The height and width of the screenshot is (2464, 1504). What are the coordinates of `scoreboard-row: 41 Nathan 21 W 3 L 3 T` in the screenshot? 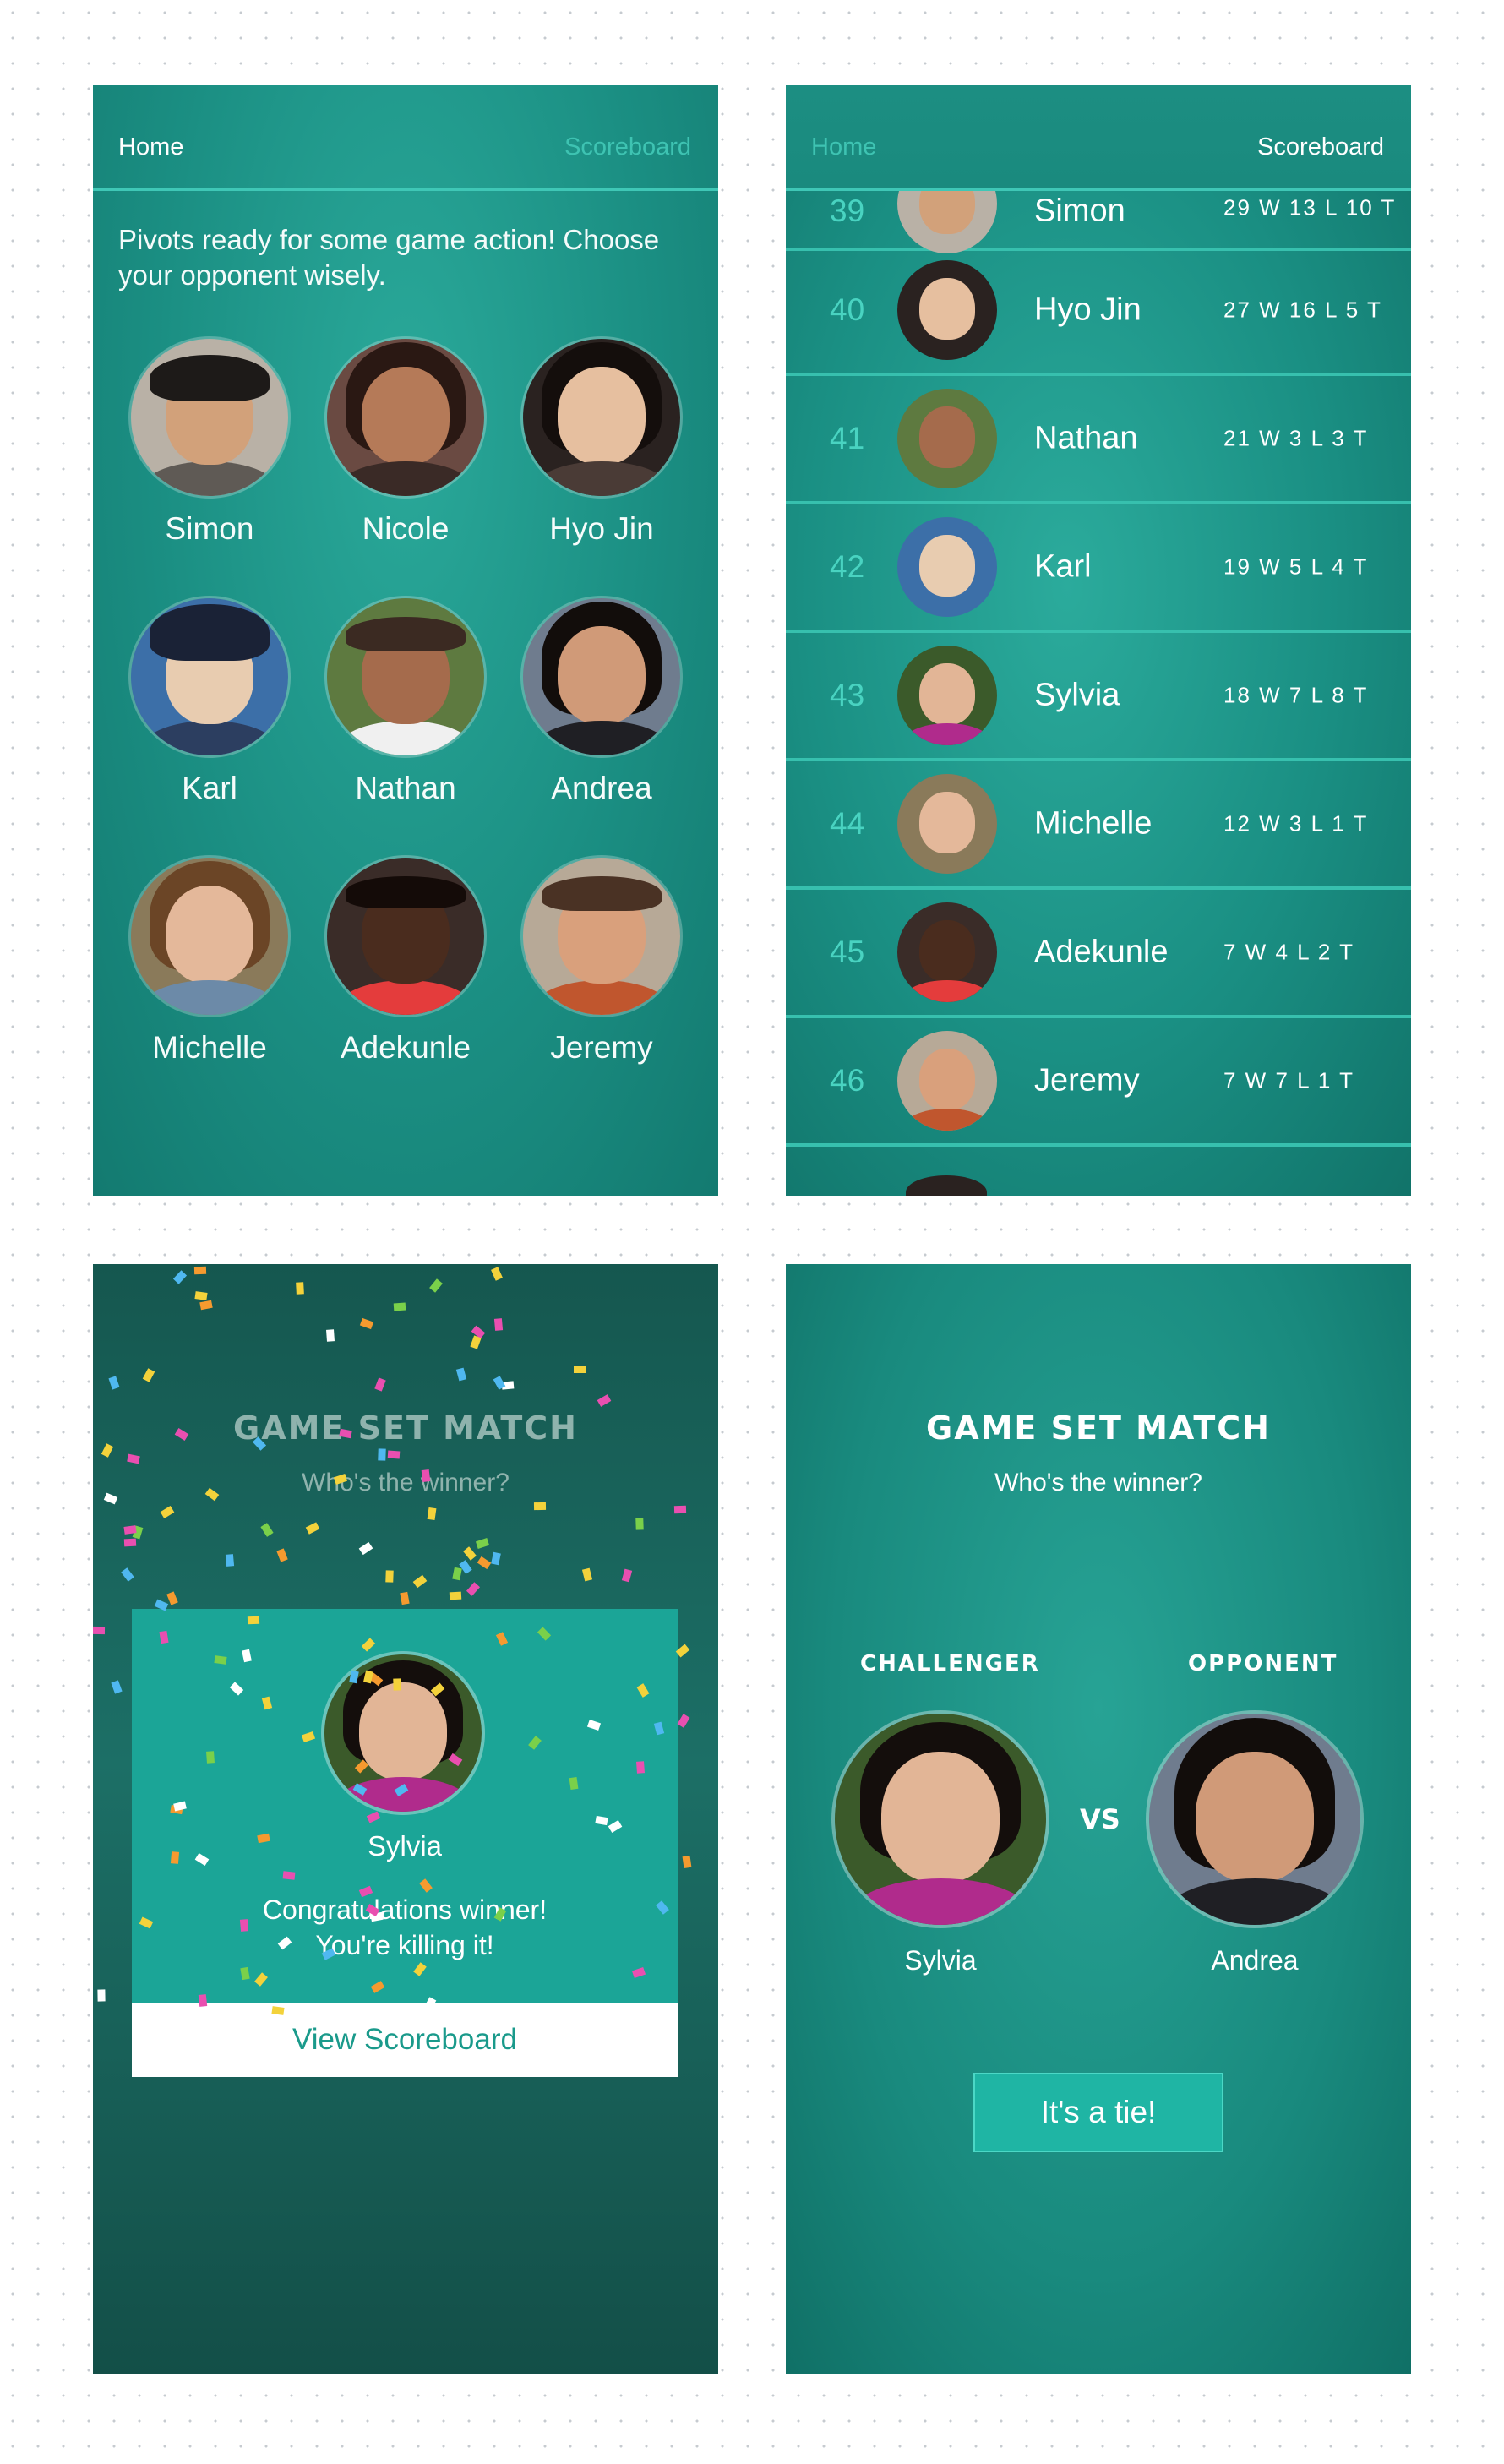 It's located at (1099, 440).